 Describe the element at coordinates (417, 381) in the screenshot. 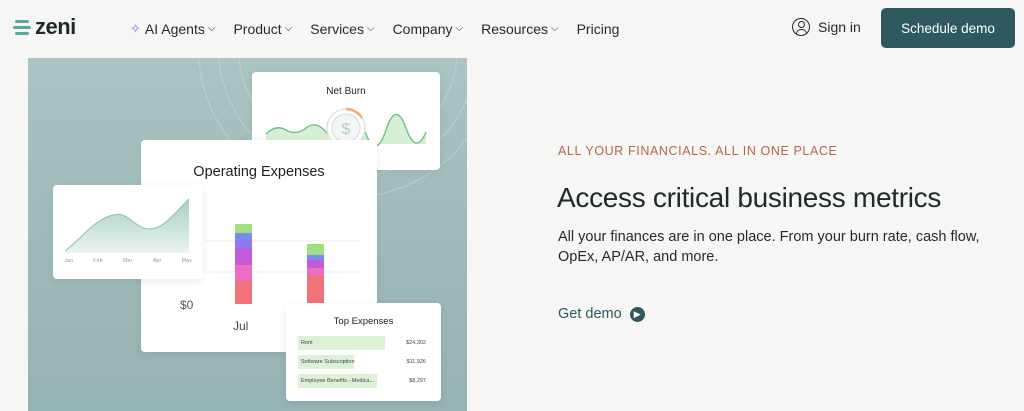

I see `expense-value: $8,297` at that location.